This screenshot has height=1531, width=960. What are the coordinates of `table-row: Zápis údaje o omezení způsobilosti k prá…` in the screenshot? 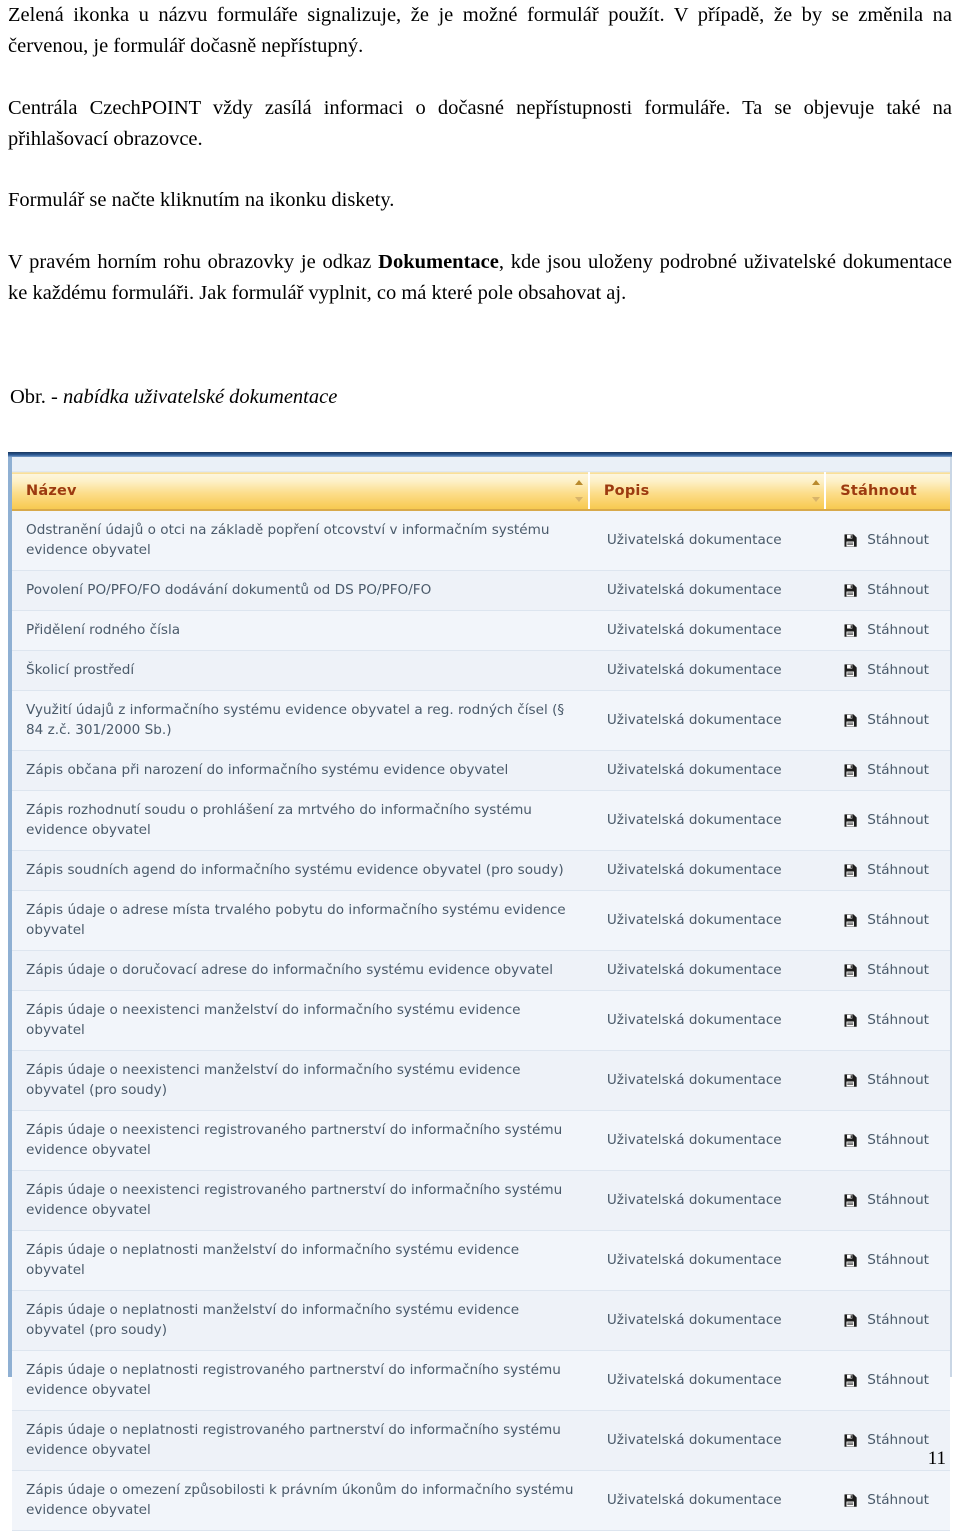 It's located at (481, 1500).